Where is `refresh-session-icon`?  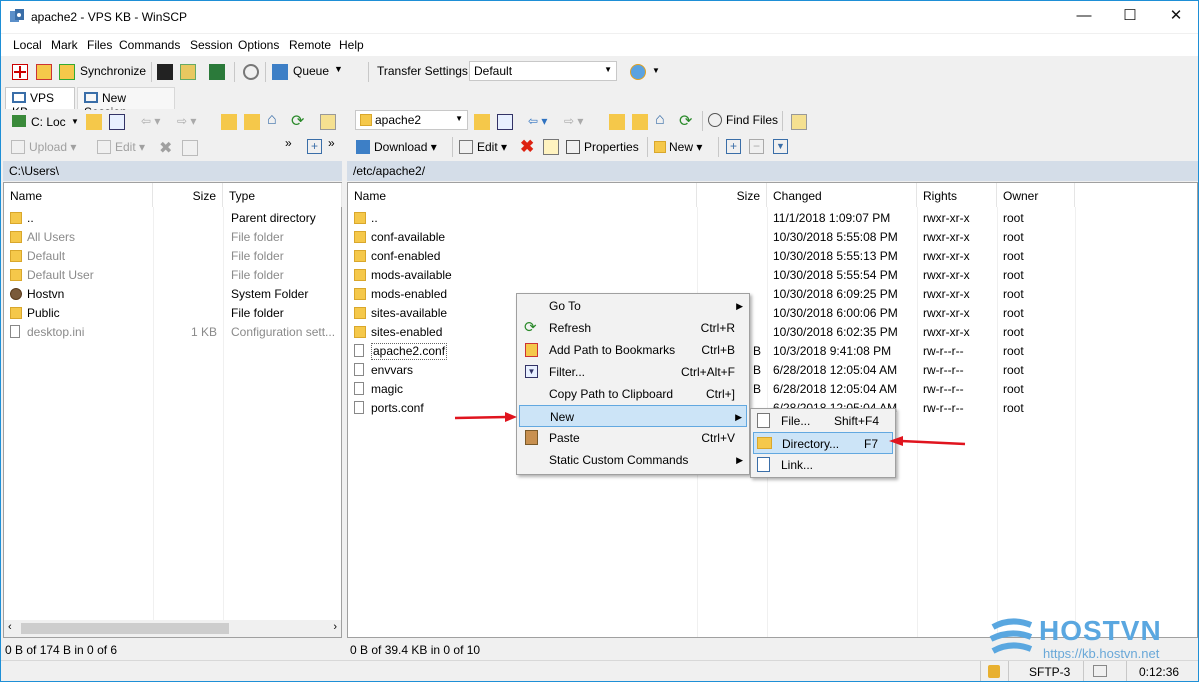 refresh-session-icon is located at coordinates (217, 72).